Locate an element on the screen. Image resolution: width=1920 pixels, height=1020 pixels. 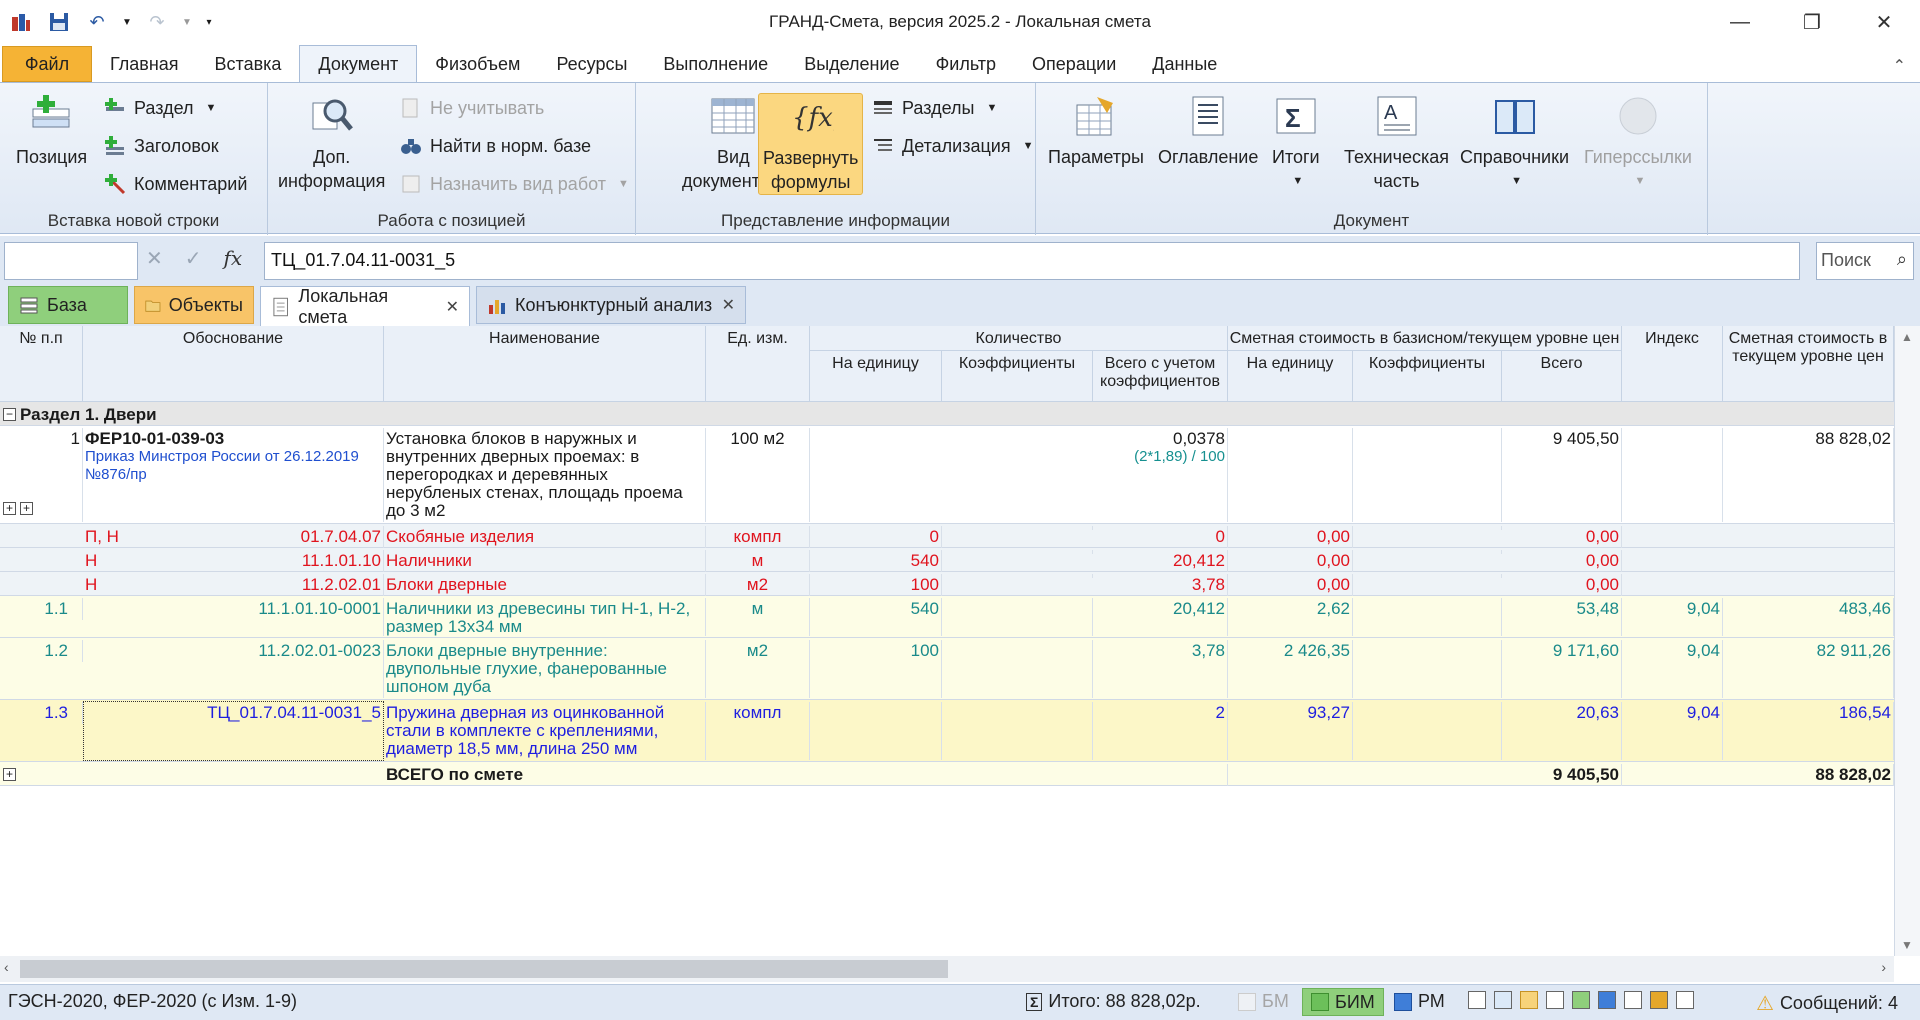
expand-formulas-button: {fx} Развернуть формулы is located at coordinates (811, 144).